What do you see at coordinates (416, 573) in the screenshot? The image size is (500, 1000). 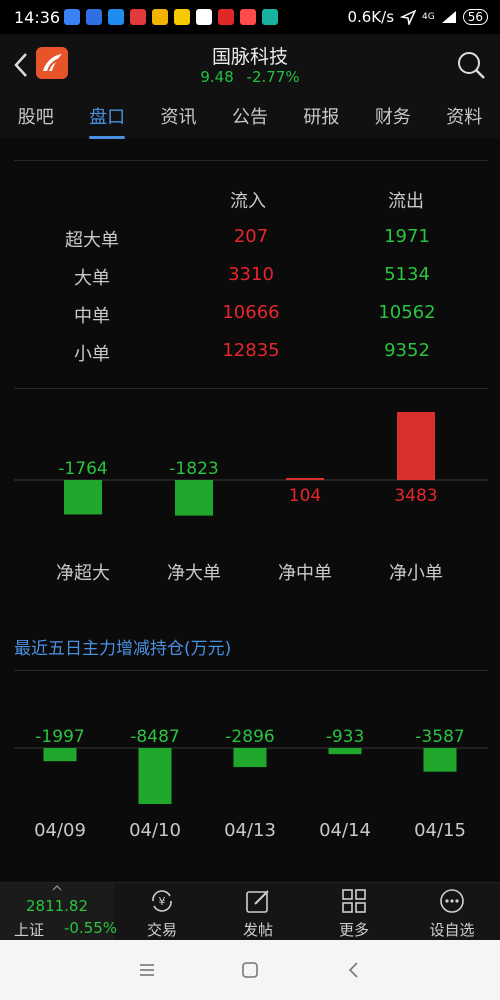 I see `category-label: 净小单` at bounding box center [416, 573].